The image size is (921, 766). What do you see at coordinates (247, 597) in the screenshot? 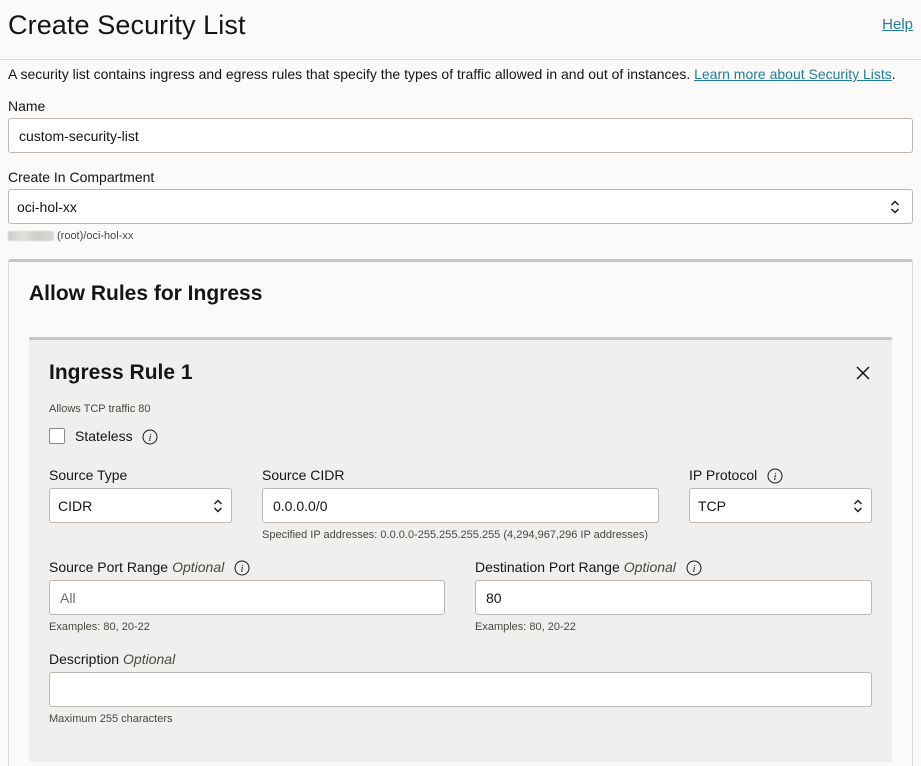
I see `source-port-range-input` at bounding box center [247, 597].